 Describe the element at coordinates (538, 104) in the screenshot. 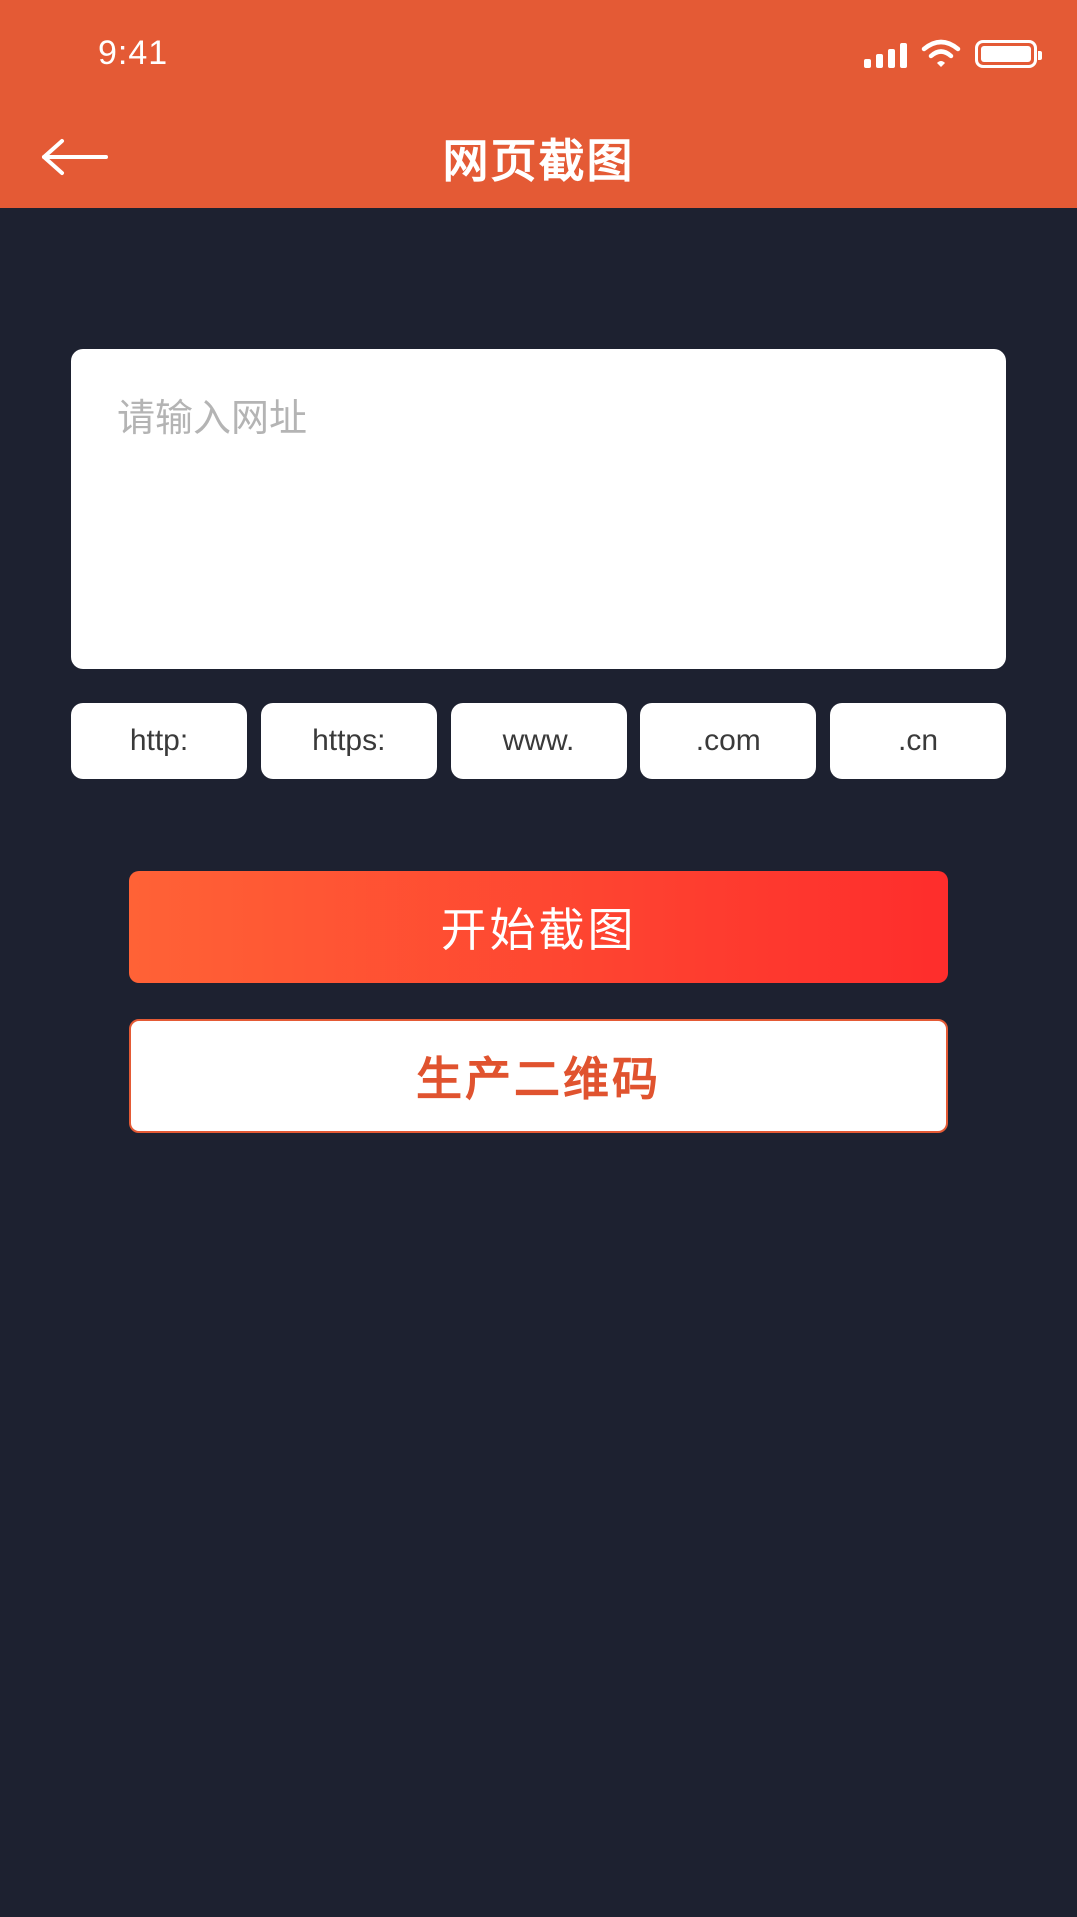

I see `app-header: 9:41 网页截图` at that location.